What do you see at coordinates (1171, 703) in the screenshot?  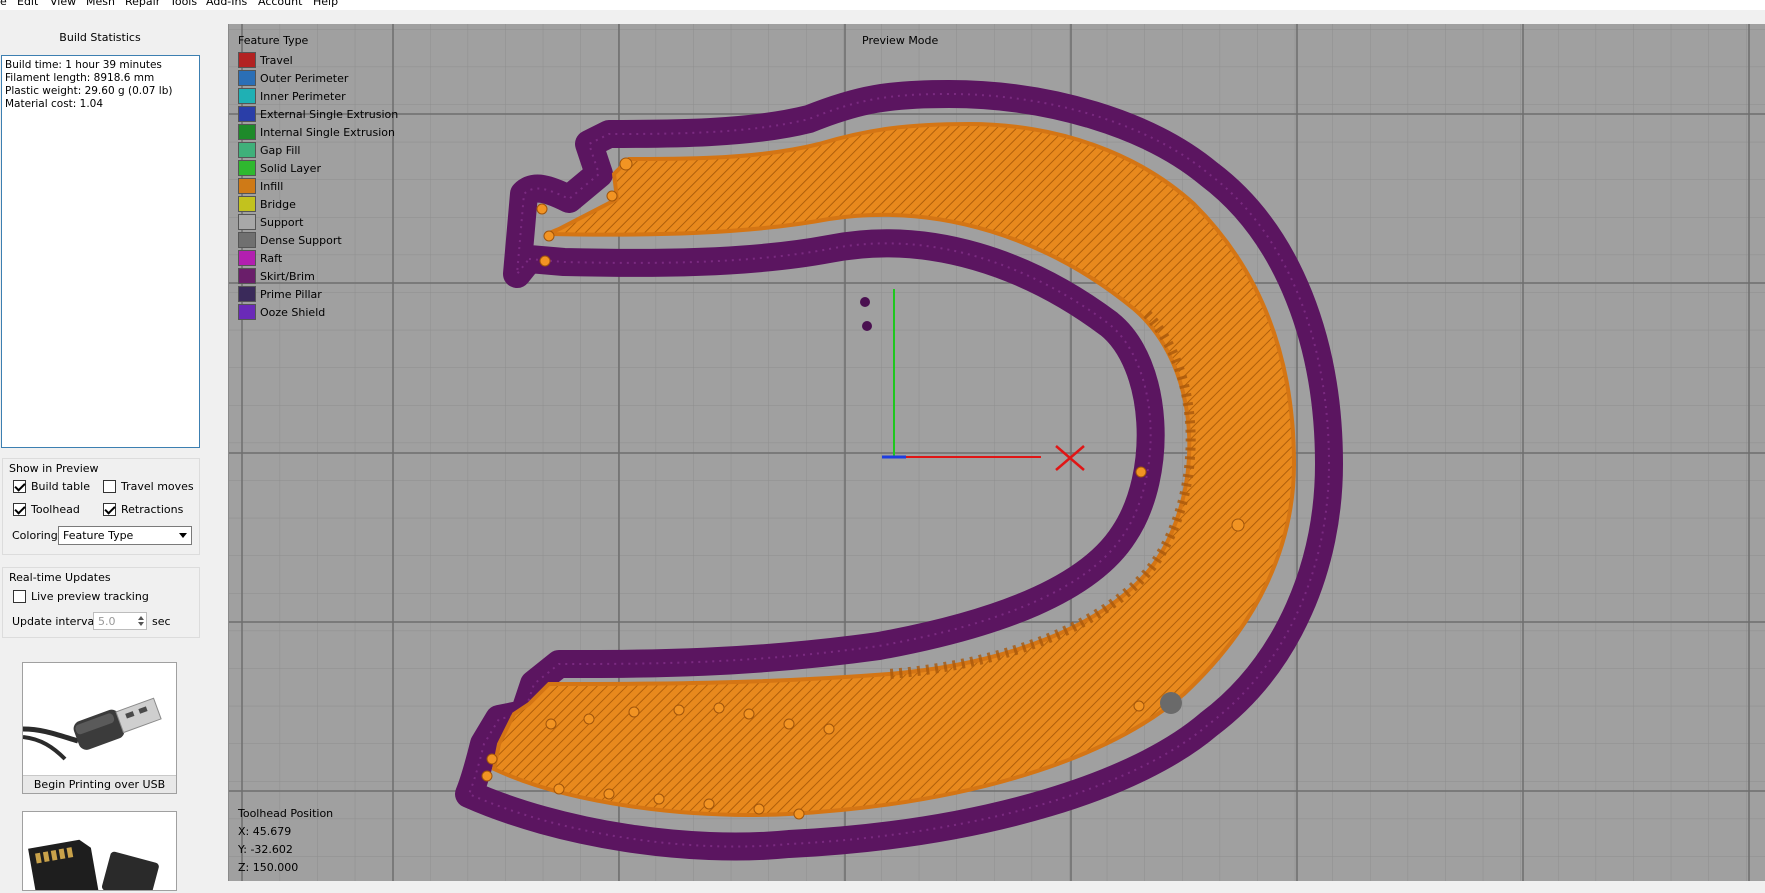 I see `toolhead-marker` at bounding box center [1171, 703].